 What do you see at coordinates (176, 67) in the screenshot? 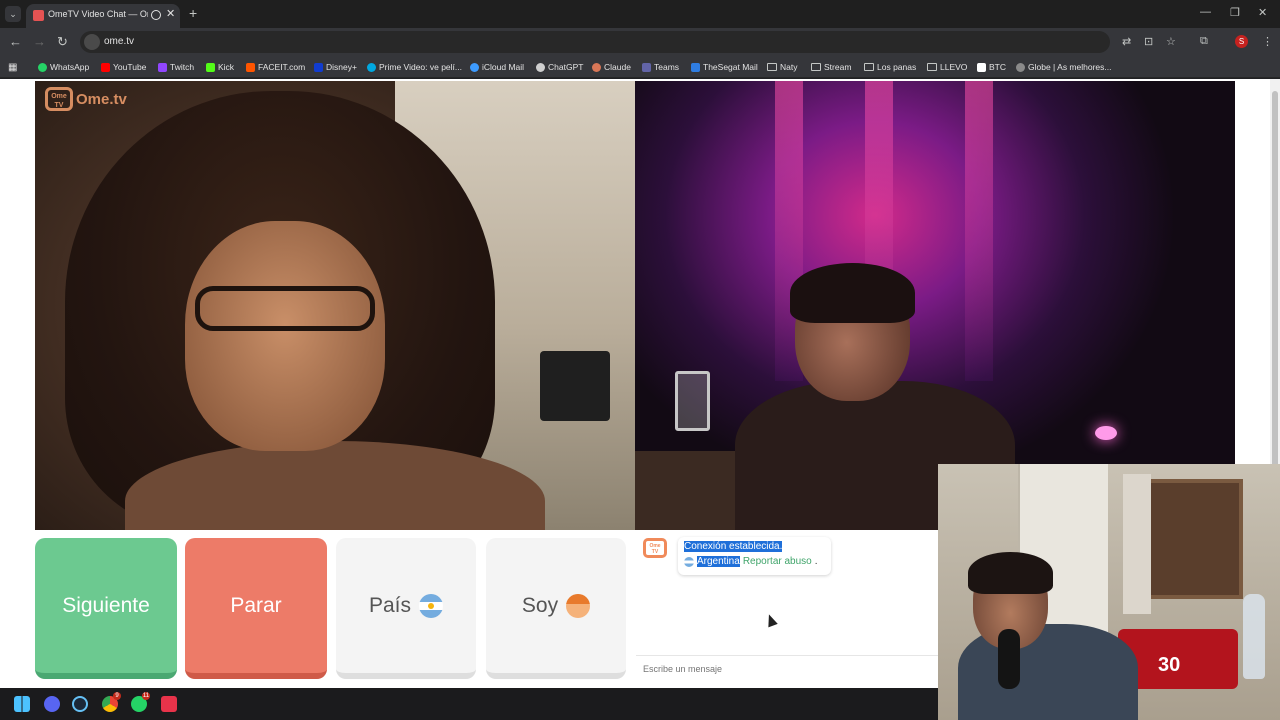
I see `bookmark-twitch: Twitch` at bounding box center [176, 67].